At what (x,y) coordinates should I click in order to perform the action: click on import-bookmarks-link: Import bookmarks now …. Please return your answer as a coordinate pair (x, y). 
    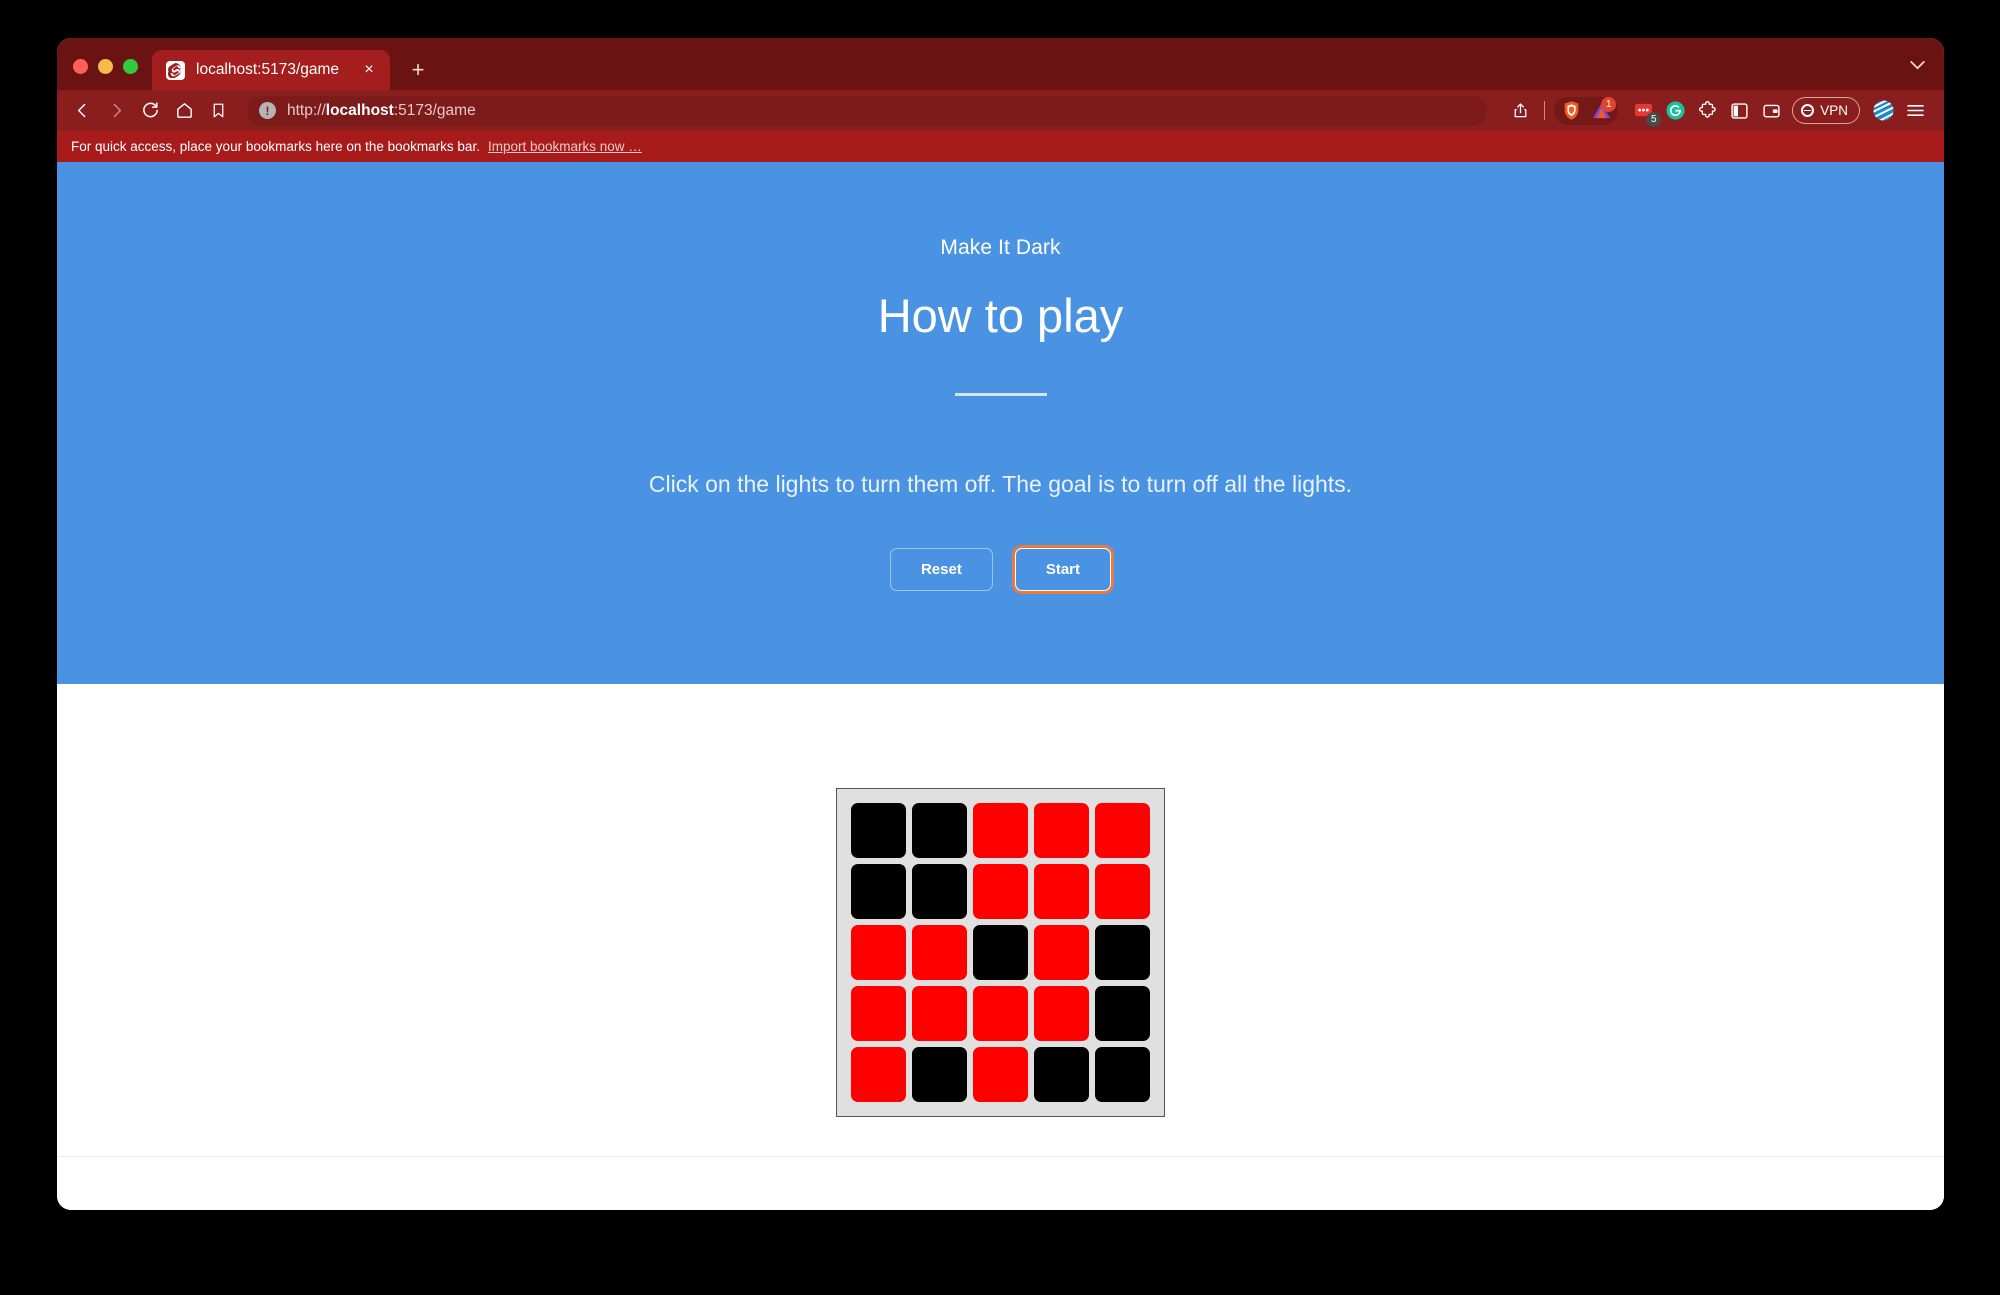
    Looking at the image, I should click on (565, 146).